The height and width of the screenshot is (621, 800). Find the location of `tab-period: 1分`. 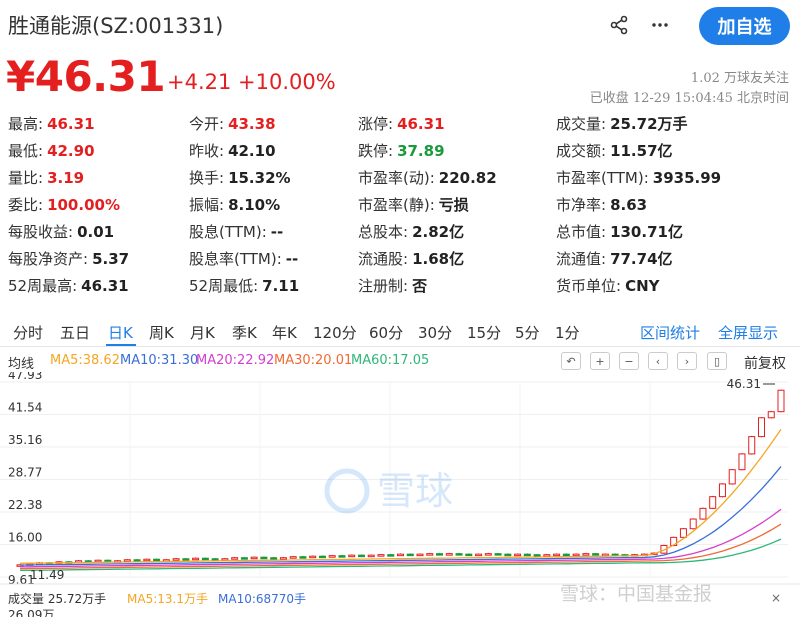

tab-period: 1分 is located at coordinates (567, 332).